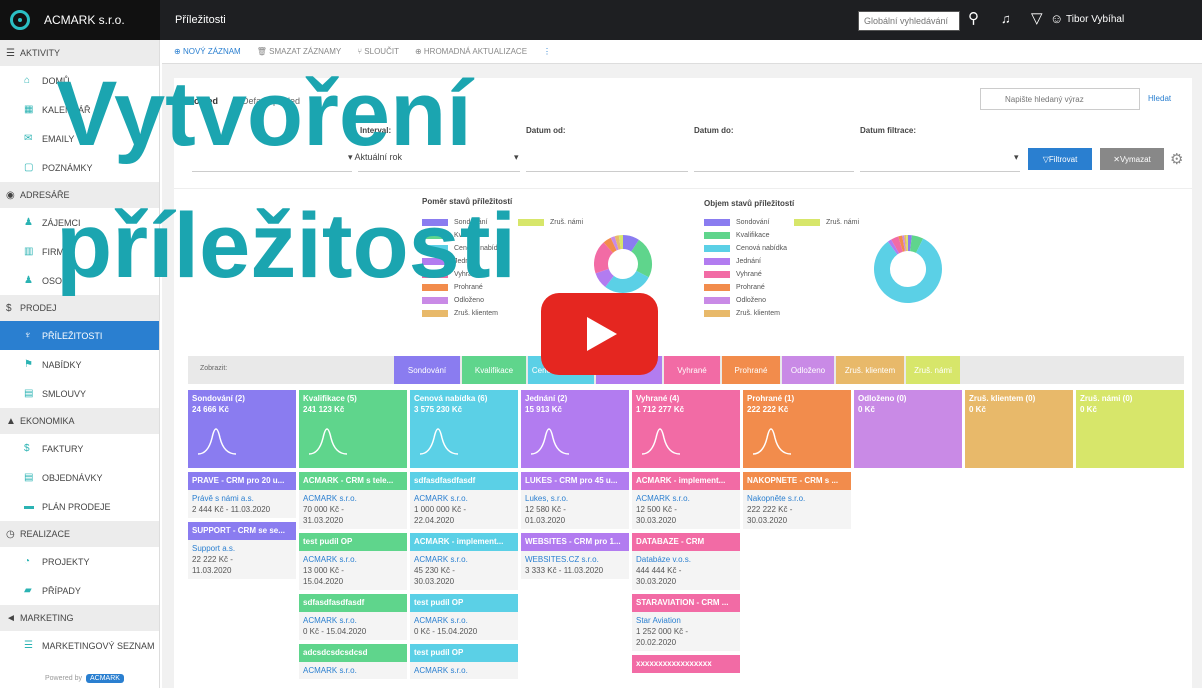 Image resolution: width=1202 pixels, height=688 pixels. Describe the element at coordinates (79, 448) in the screenshot. I see `sidebar-item-14: $ FAKTURY` at that location.